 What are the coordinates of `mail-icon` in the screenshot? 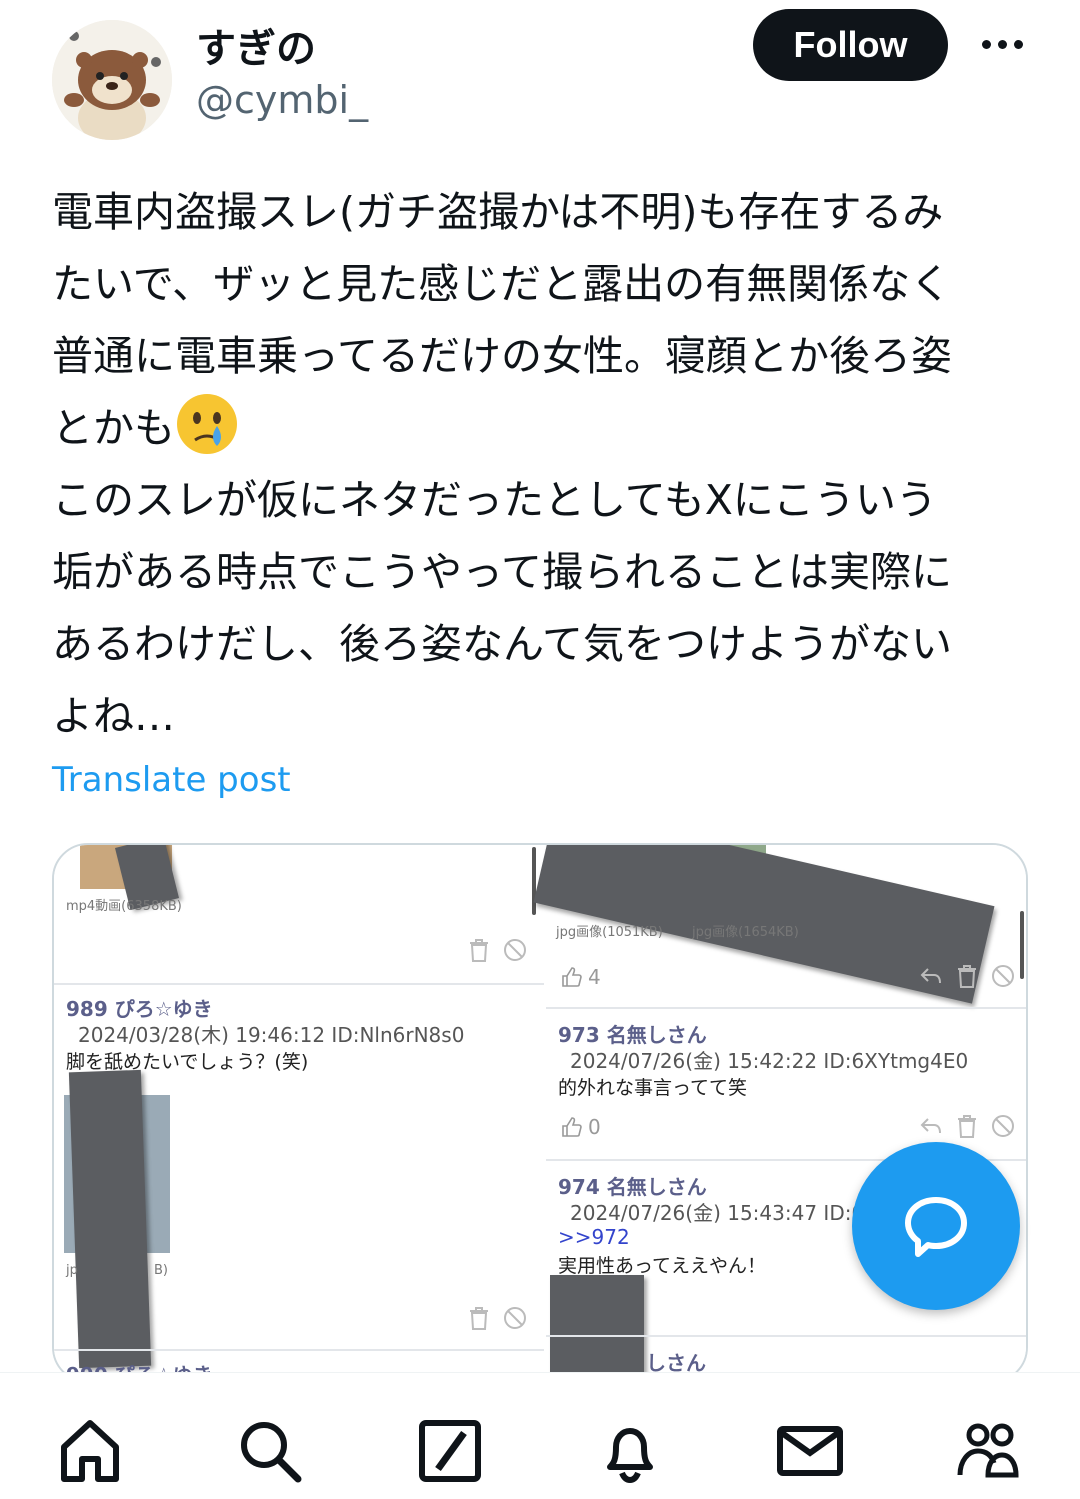 It's located at (810, 1451).